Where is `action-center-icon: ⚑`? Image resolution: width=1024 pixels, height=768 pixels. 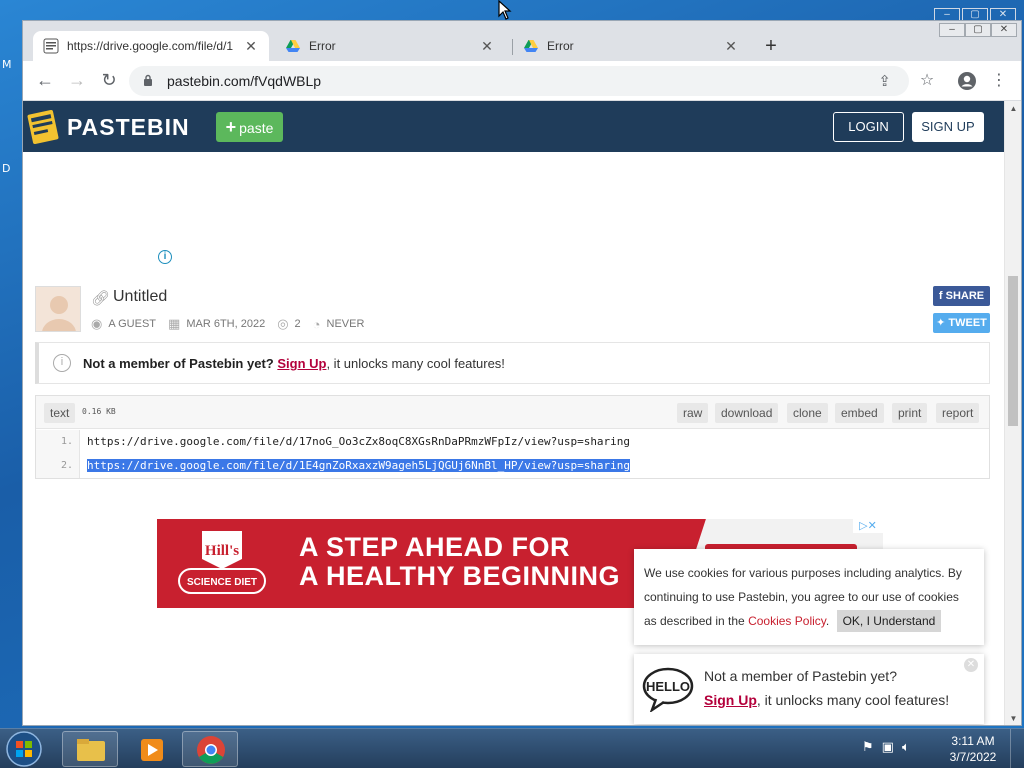 action-center-icon: ⚑ is located at coordinates (868, 747).